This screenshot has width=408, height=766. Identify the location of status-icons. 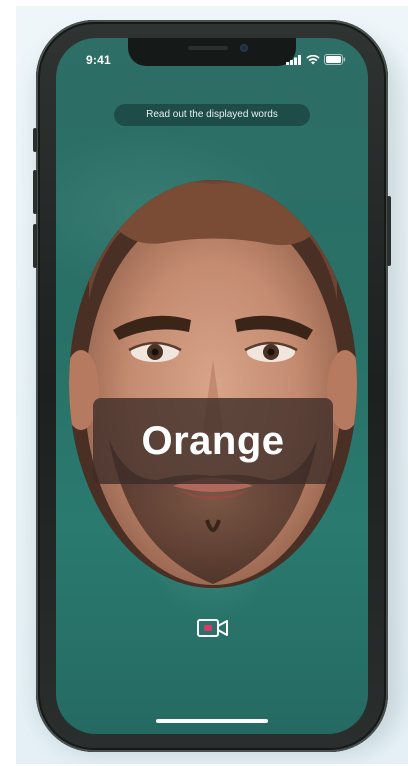
(316, 59).